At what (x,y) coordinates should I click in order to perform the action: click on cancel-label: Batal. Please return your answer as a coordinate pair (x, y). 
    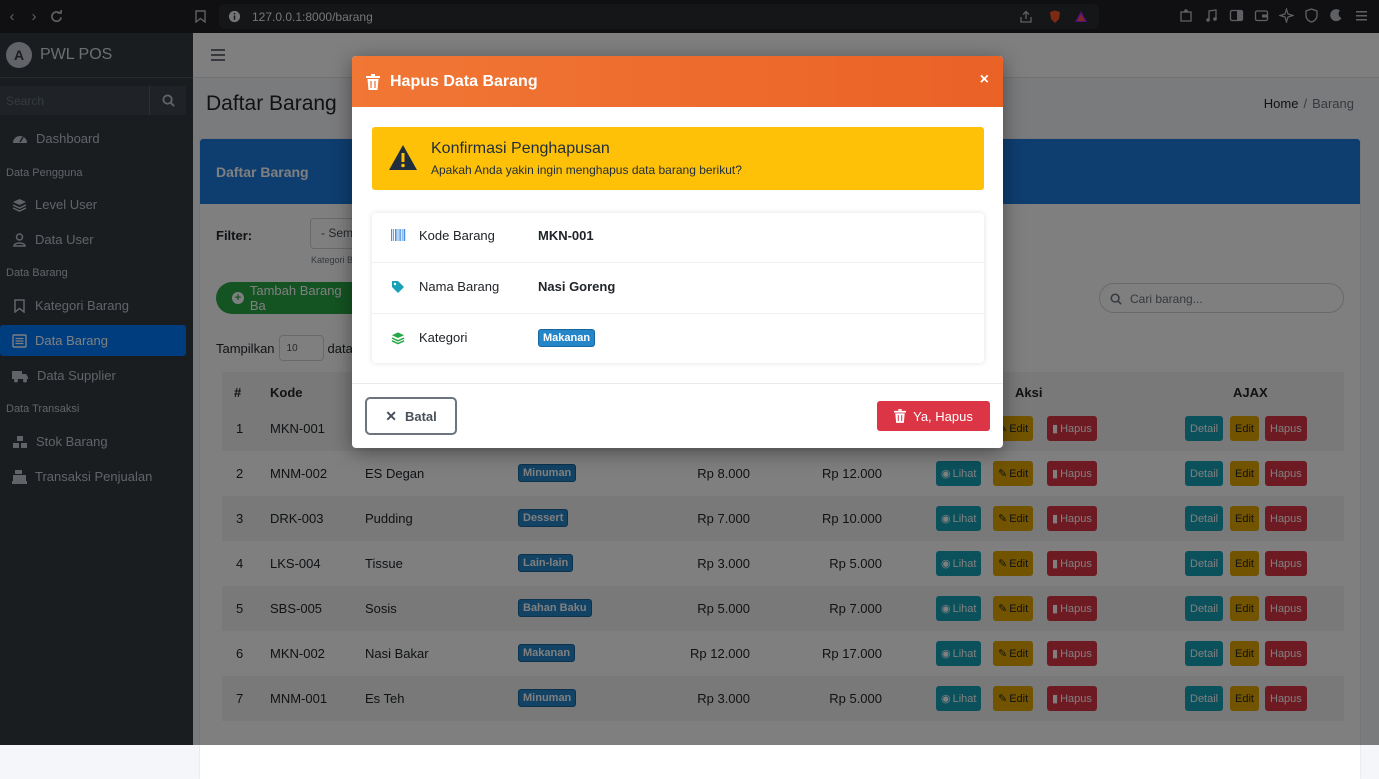
    Looking at the image, I should click on (420, 416).